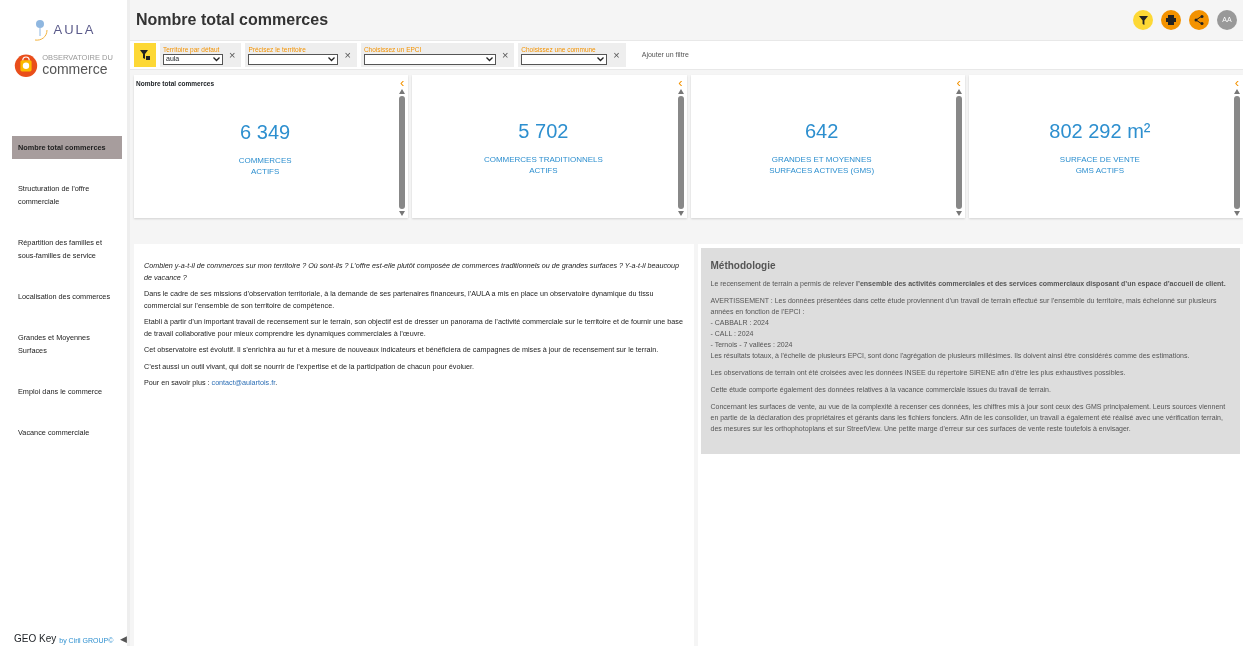  I want to click on kpi-value: 642, so click(821, 131).